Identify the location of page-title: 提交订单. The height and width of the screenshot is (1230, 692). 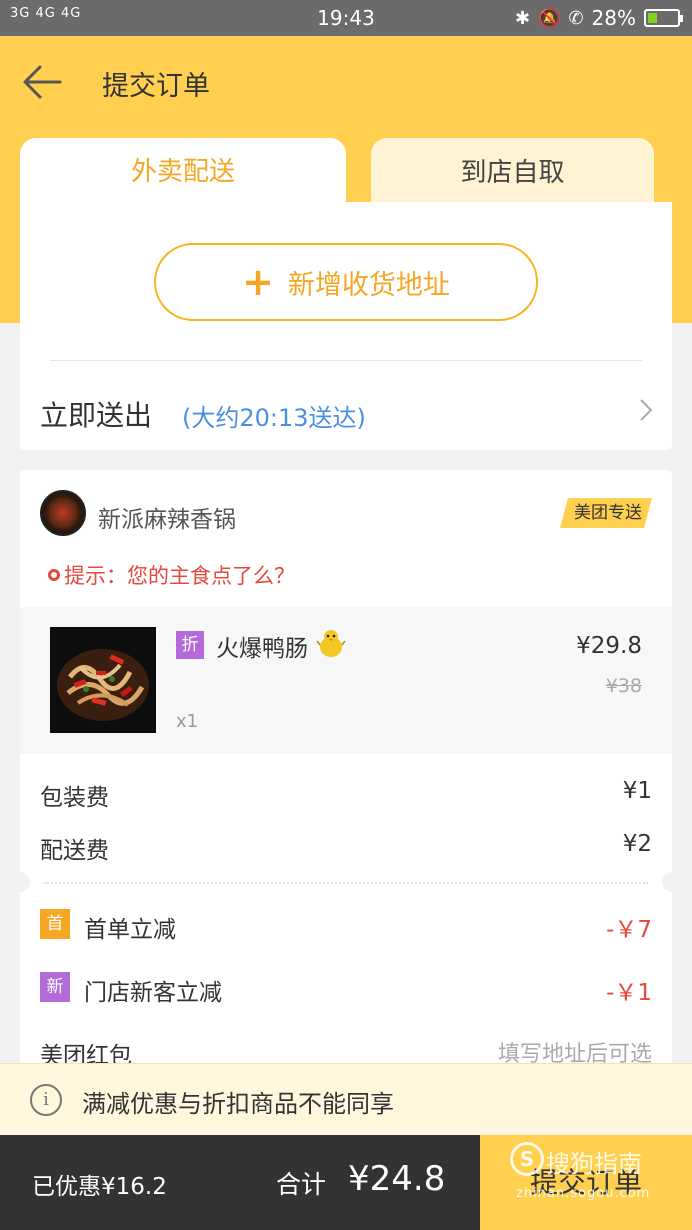
(156, 86).